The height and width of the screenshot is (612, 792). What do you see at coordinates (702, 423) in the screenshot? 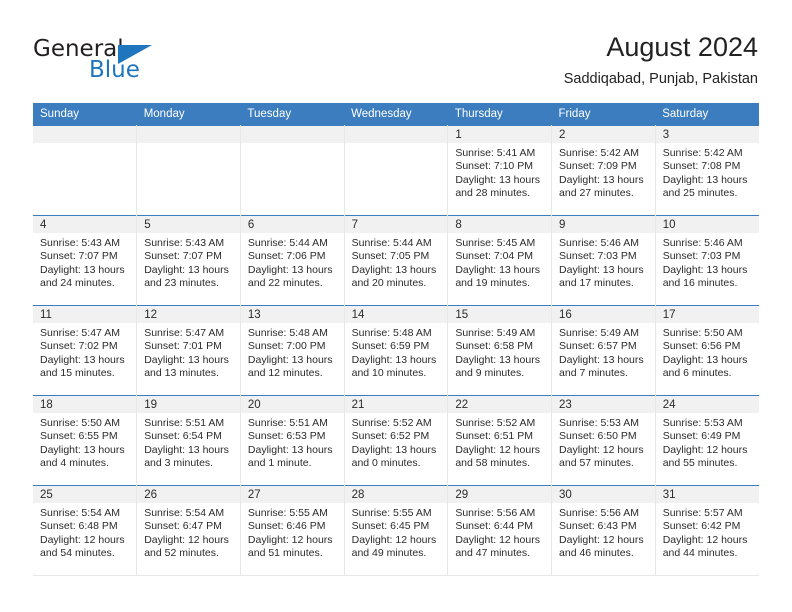
I see `sunrise-time: Sunrise: 5:53 AM` at bounding box center [702, 423].